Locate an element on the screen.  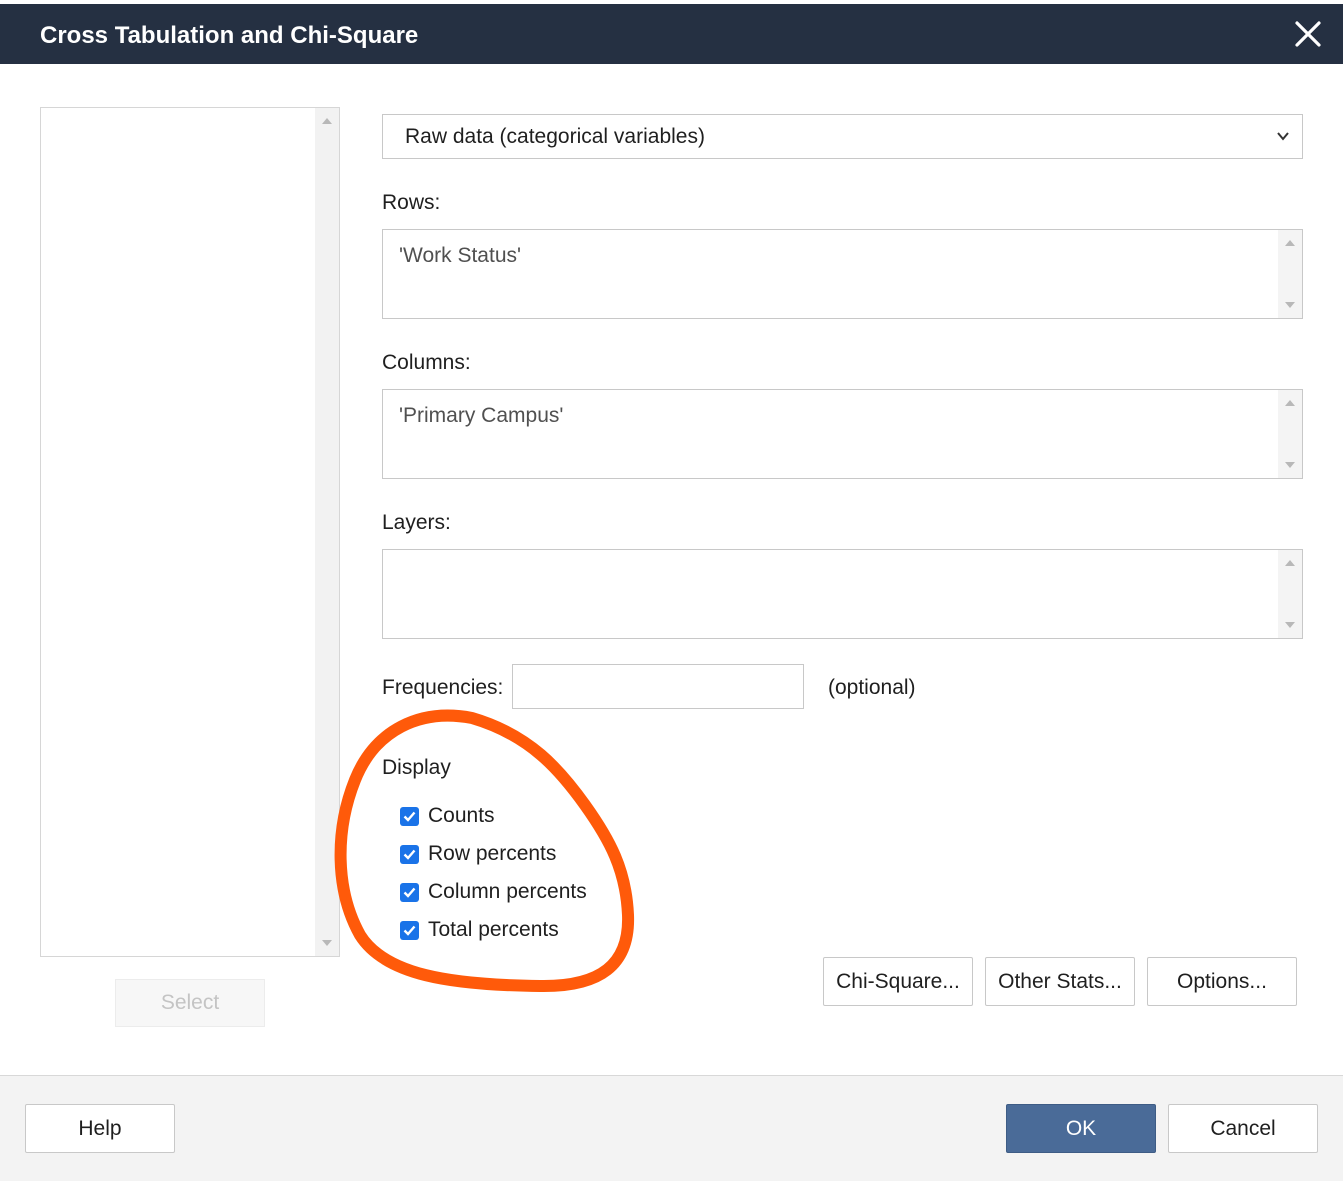
cancel-button: Cancel is located at coordinates (1243, 1128).